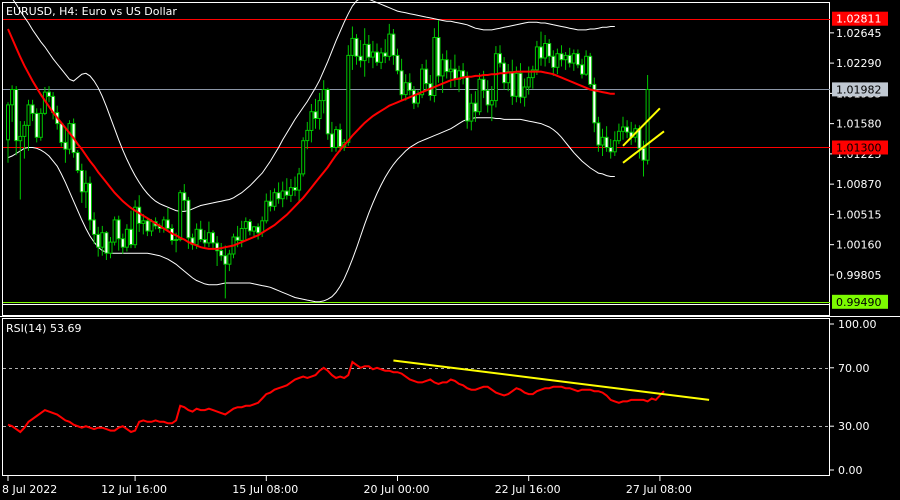 This screenshot has height=500, width=900. What do you see at coordinates (859, 184) in the screenshot?
I see `price-tick-label: 1.00870` at bounding box center [859, 184].